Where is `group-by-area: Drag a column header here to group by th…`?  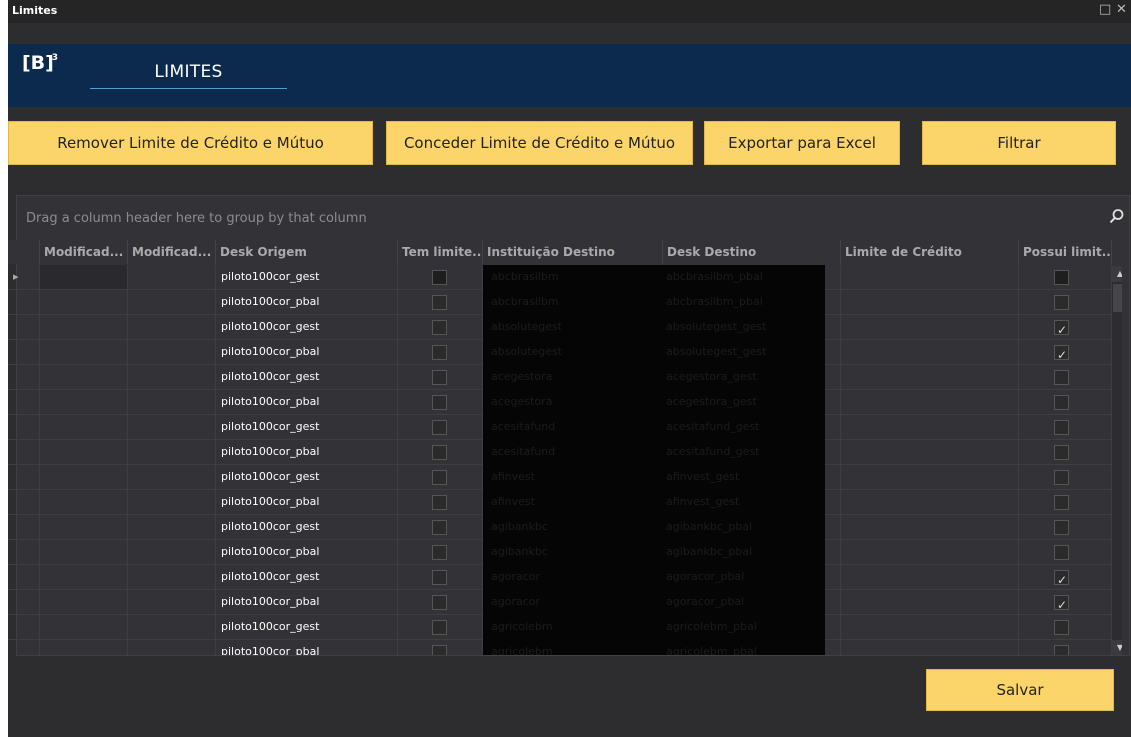 group-by-area: Drag a column header here to group by th… is located at coordinates (573, 218).